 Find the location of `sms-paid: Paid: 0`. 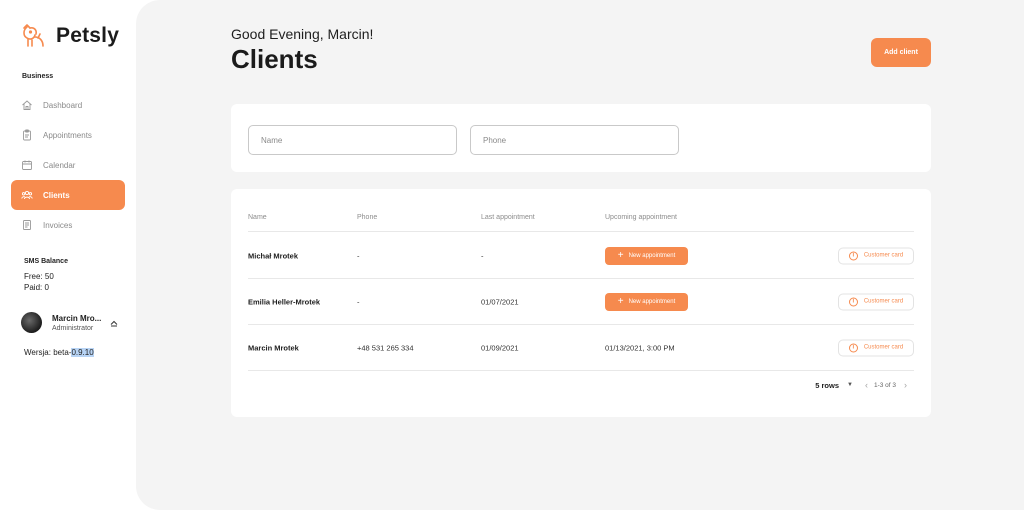

sms-paid: Paid: 0 is located at coordinates (36, 287).